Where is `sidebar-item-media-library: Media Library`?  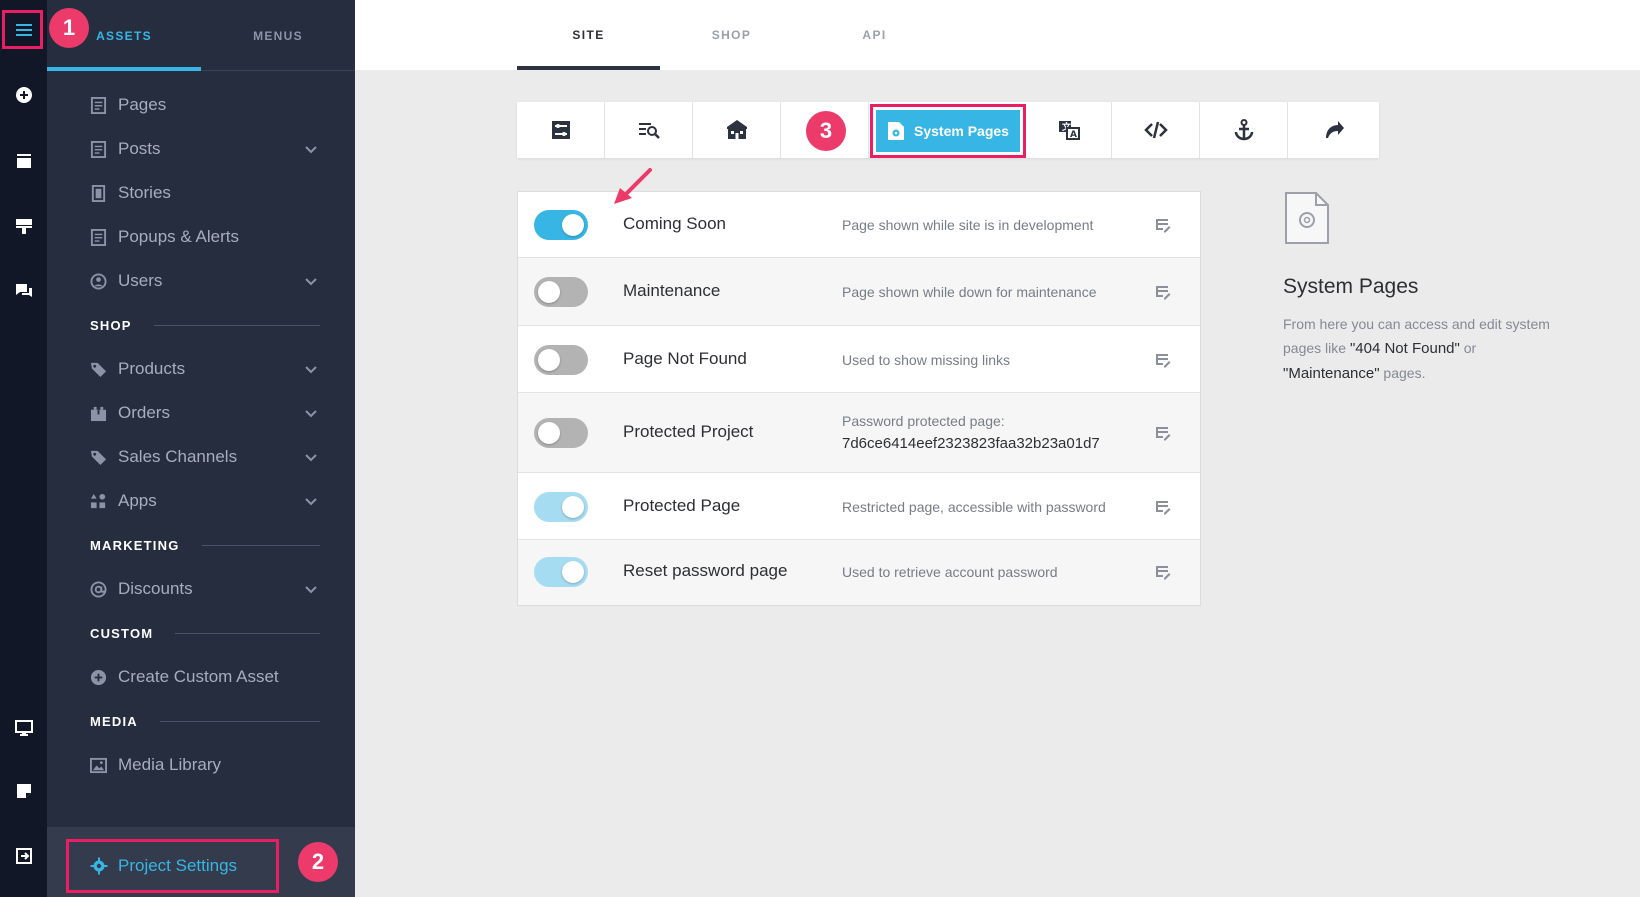 sidebar-item-media-library: Media Library is located at coordinates (204, 765).